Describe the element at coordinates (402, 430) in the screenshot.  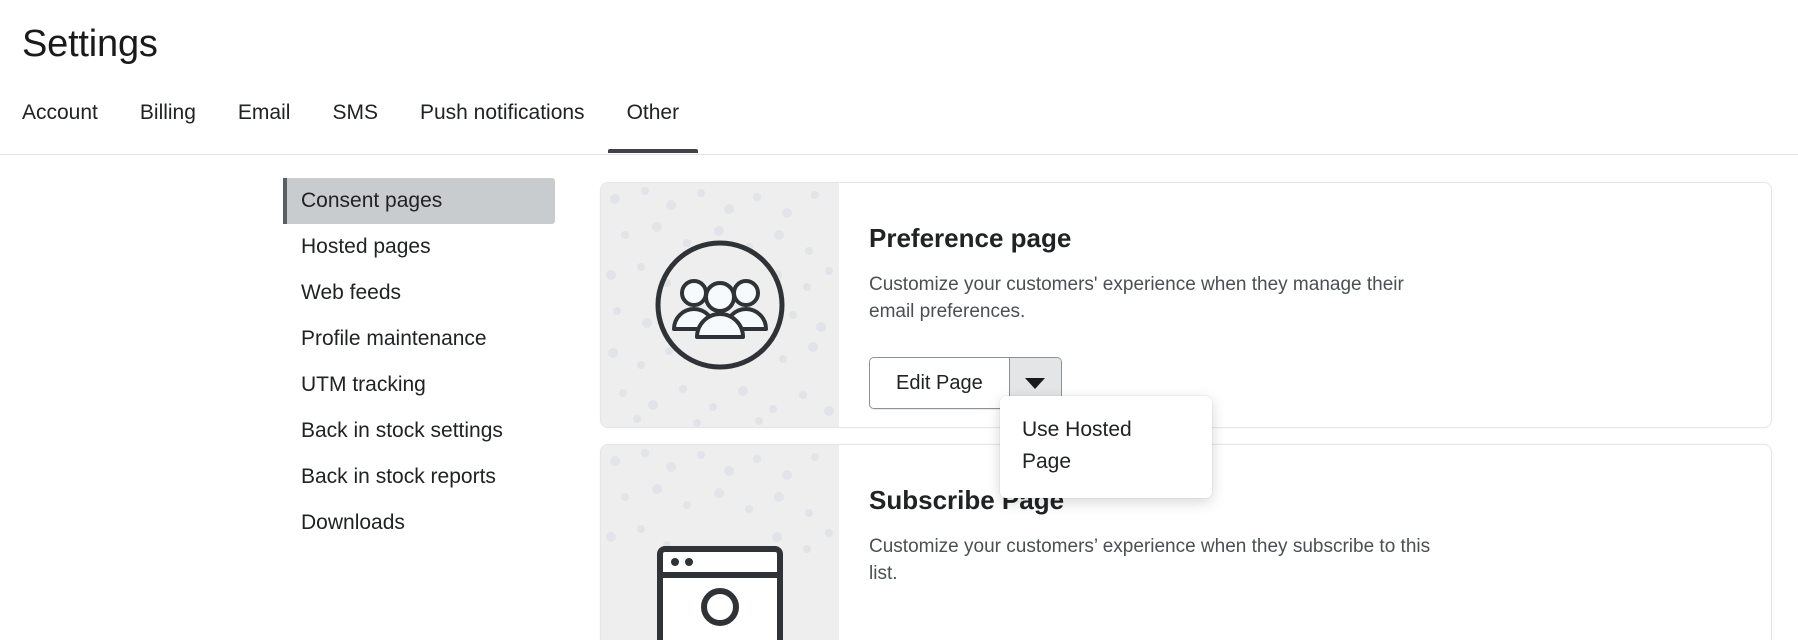
I see `sidebar-item-label: Back in stock settings` at that location.